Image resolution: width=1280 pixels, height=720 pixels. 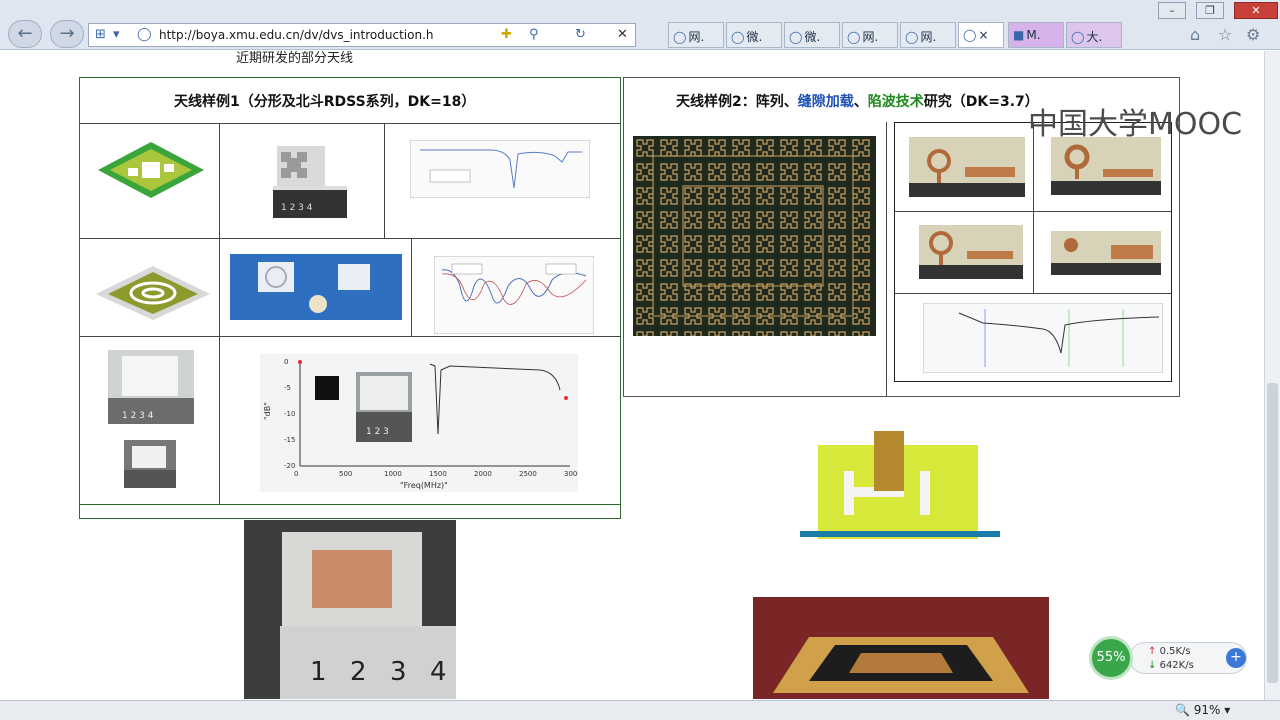 What do you see at coordinates (438, 474) in the screenshot?
I see `x-tick-label: 1500` at bounding box center [438, 474].